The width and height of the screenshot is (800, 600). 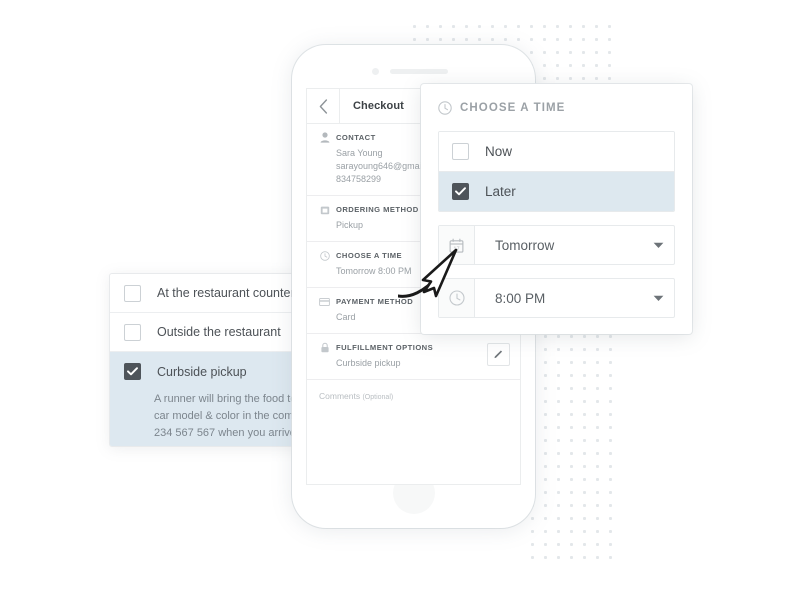 I want to click on fulfillment-option-header: Curbside pickup, so click(x=213, y=371).